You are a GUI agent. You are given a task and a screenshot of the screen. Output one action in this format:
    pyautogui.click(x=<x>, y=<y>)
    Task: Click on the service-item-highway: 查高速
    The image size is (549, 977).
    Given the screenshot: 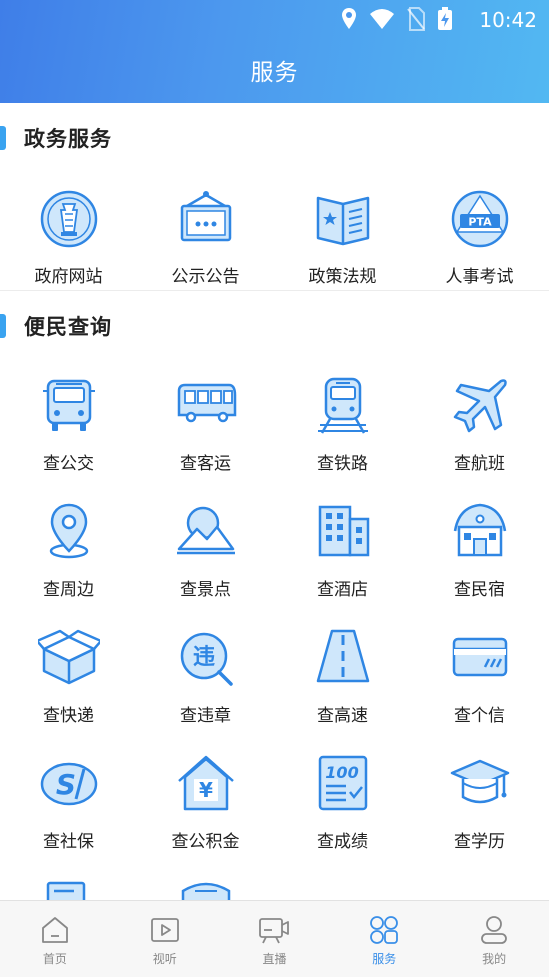 What is the action you would take?
    pyautogui.click(x=342, y=682)
    